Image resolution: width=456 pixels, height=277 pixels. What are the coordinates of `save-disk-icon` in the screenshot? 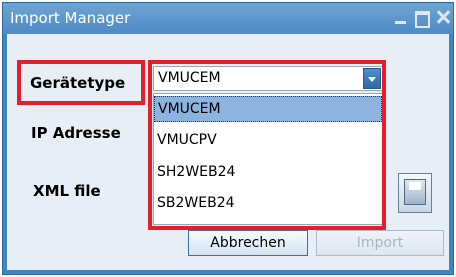 It's located at (415, 192).